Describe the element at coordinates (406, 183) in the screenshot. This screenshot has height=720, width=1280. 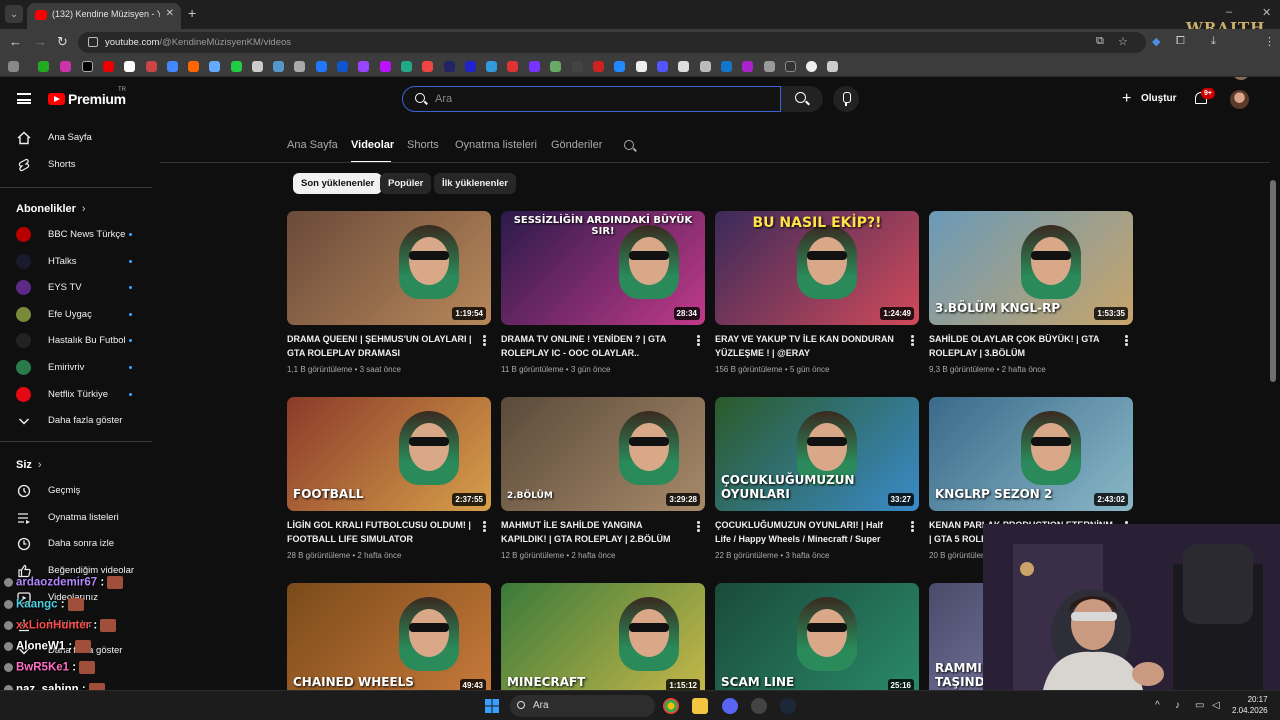
I see `chip-popular: Popüler` at that location.